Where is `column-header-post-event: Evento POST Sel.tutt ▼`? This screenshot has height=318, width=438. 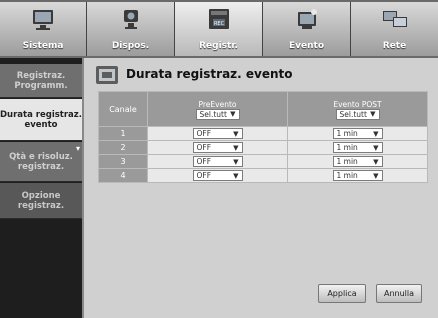
column-header-post-event: Evento POST Sel.tutt ▼ is located at coordinates (357, 109).